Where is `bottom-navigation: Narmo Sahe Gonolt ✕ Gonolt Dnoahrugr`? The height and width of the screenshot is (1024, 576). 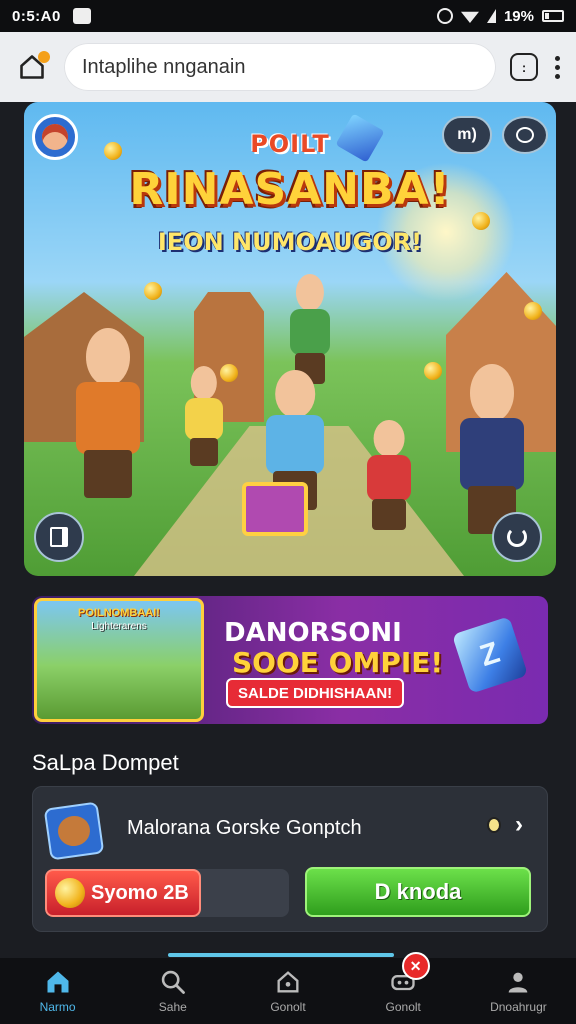 bottom-navigation: Narmo Sahe Gonolt ✕ Gonolt Dnoahrugr is located at coordinates (288, 988).